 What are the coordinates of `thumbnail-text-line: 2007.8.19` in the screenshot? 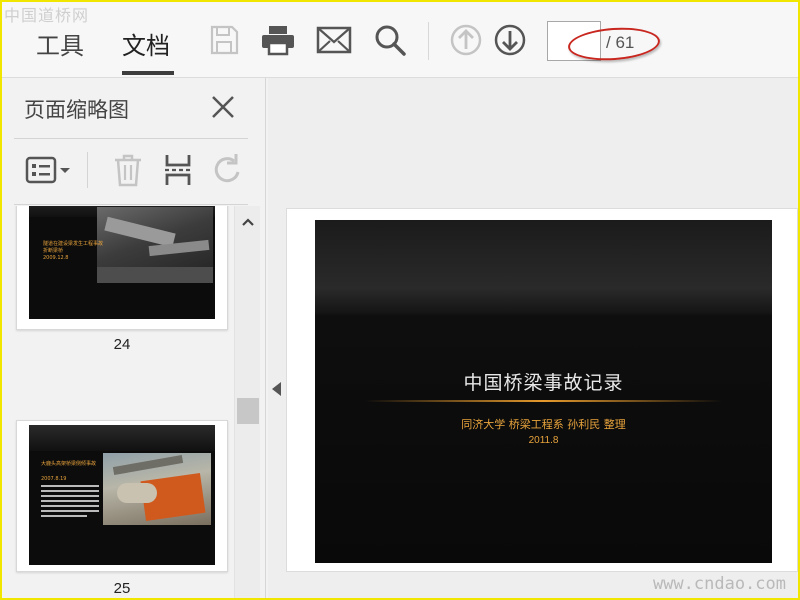 It's located at (54, 479).